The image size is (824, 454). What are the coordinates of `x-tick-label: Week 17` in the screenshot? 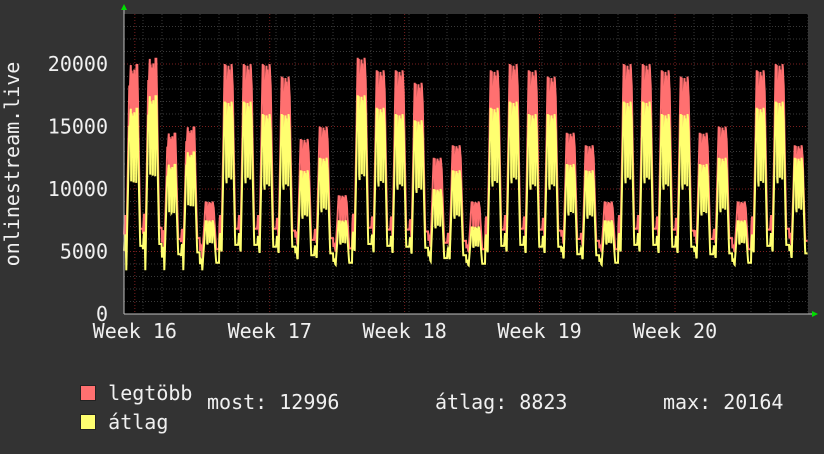 It's located at (270, 331).